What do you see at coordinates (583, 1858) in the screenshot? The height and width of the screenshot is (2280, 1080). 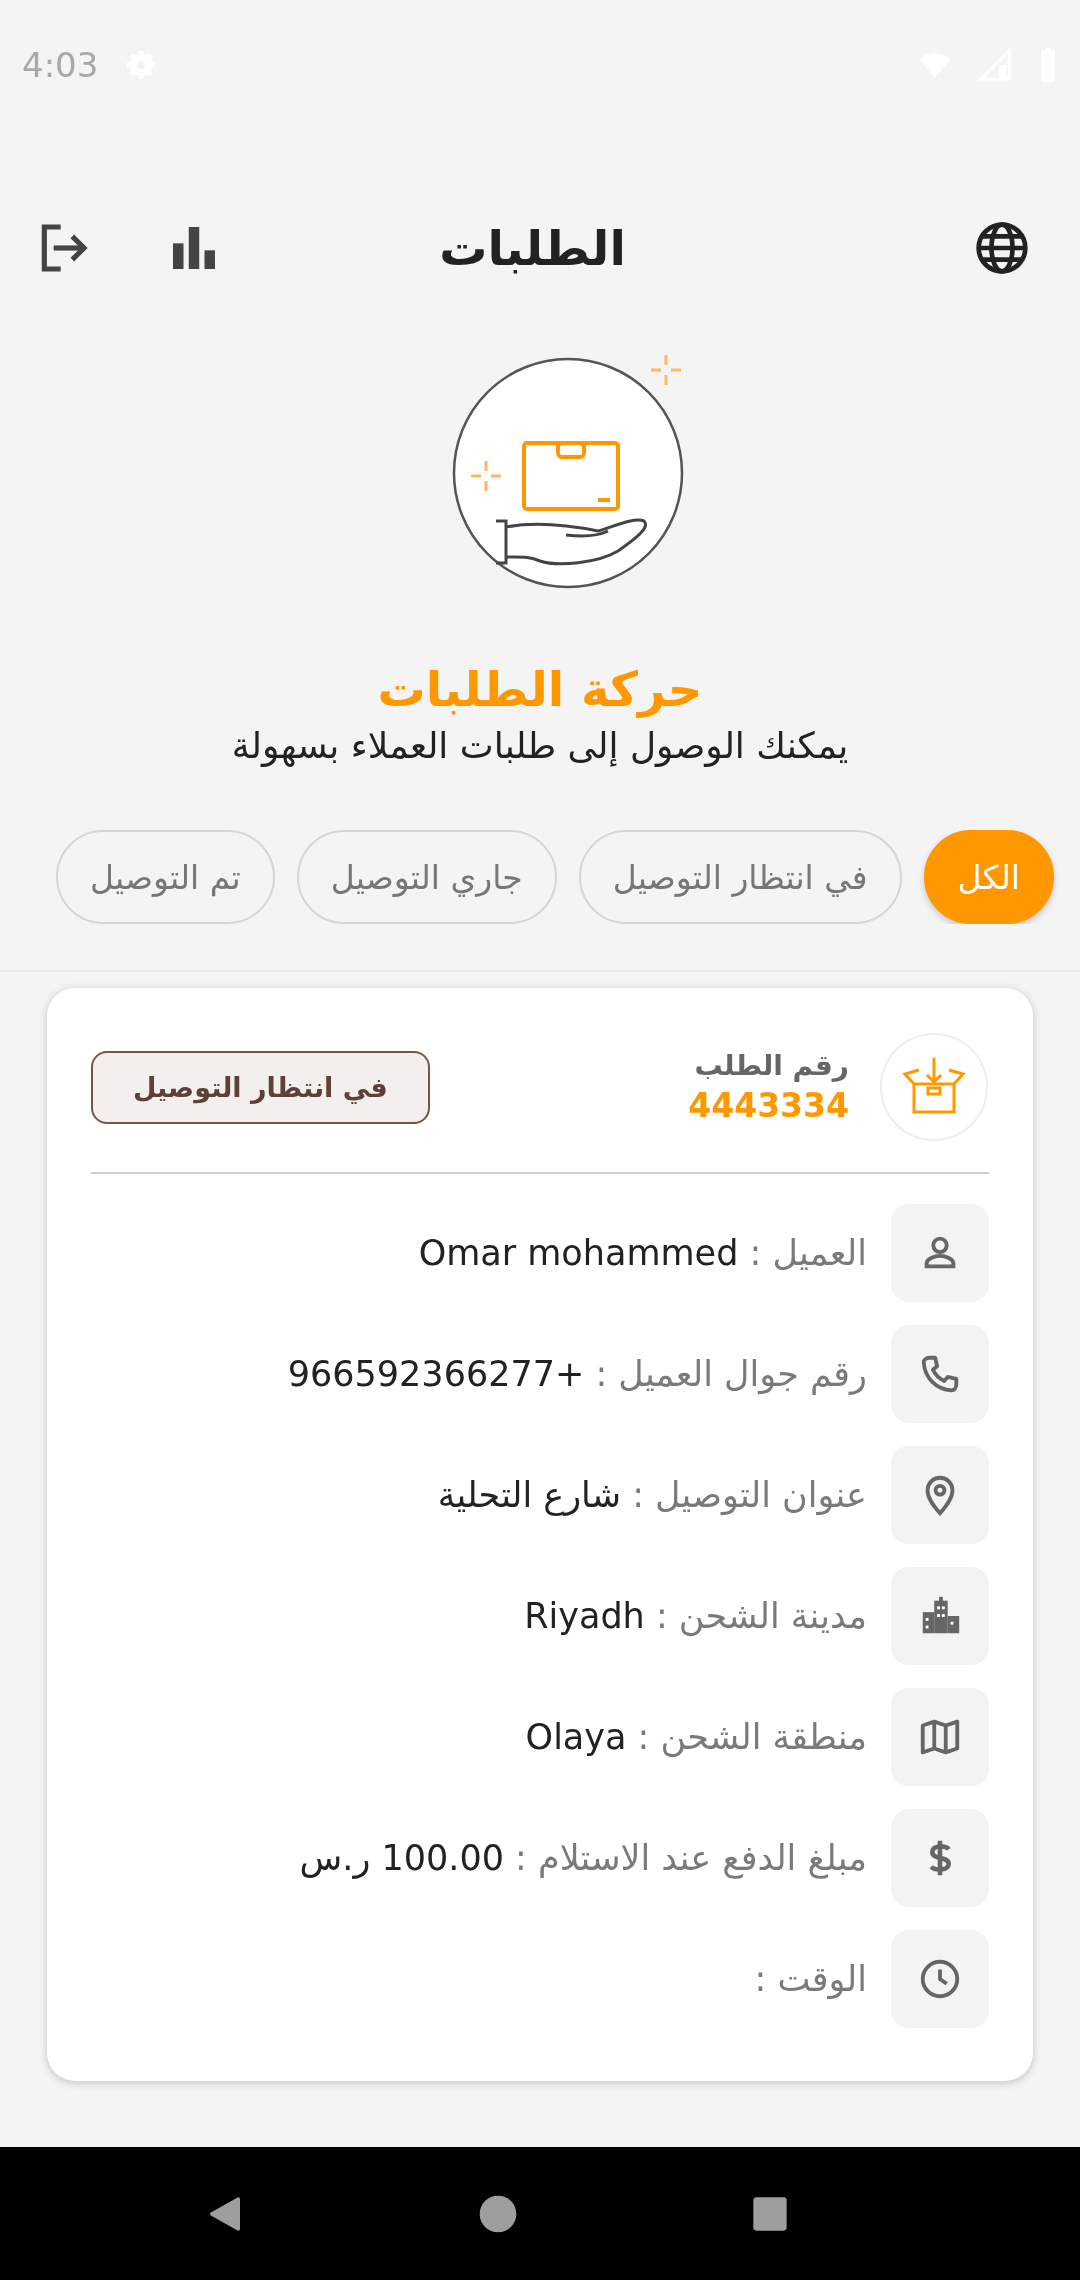 I see `detail-text: مبلغ الدفع عند الاستلام : 100.00 ر.س` at bounding box center [583, 1858].